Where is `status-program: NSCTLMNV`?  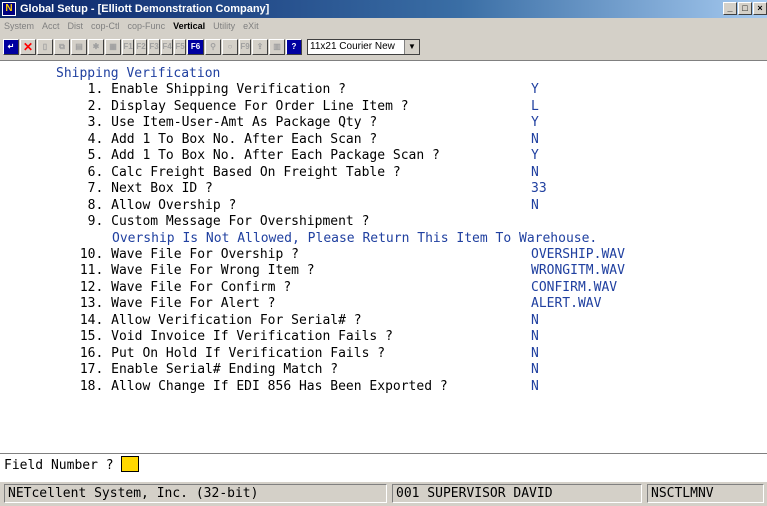
status-program: NSCTLMNV is located at coordinates (705, 493).